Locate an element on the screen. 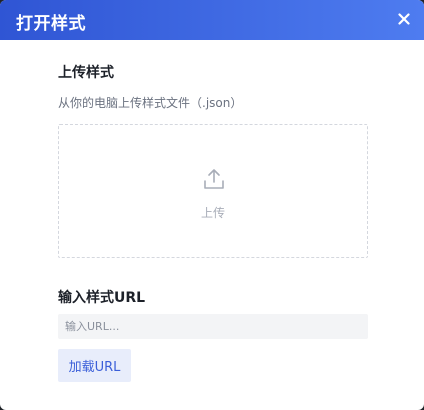  upload-description: 从你的电脑上传样式文件（.json） is located at coordinates (150, 103).